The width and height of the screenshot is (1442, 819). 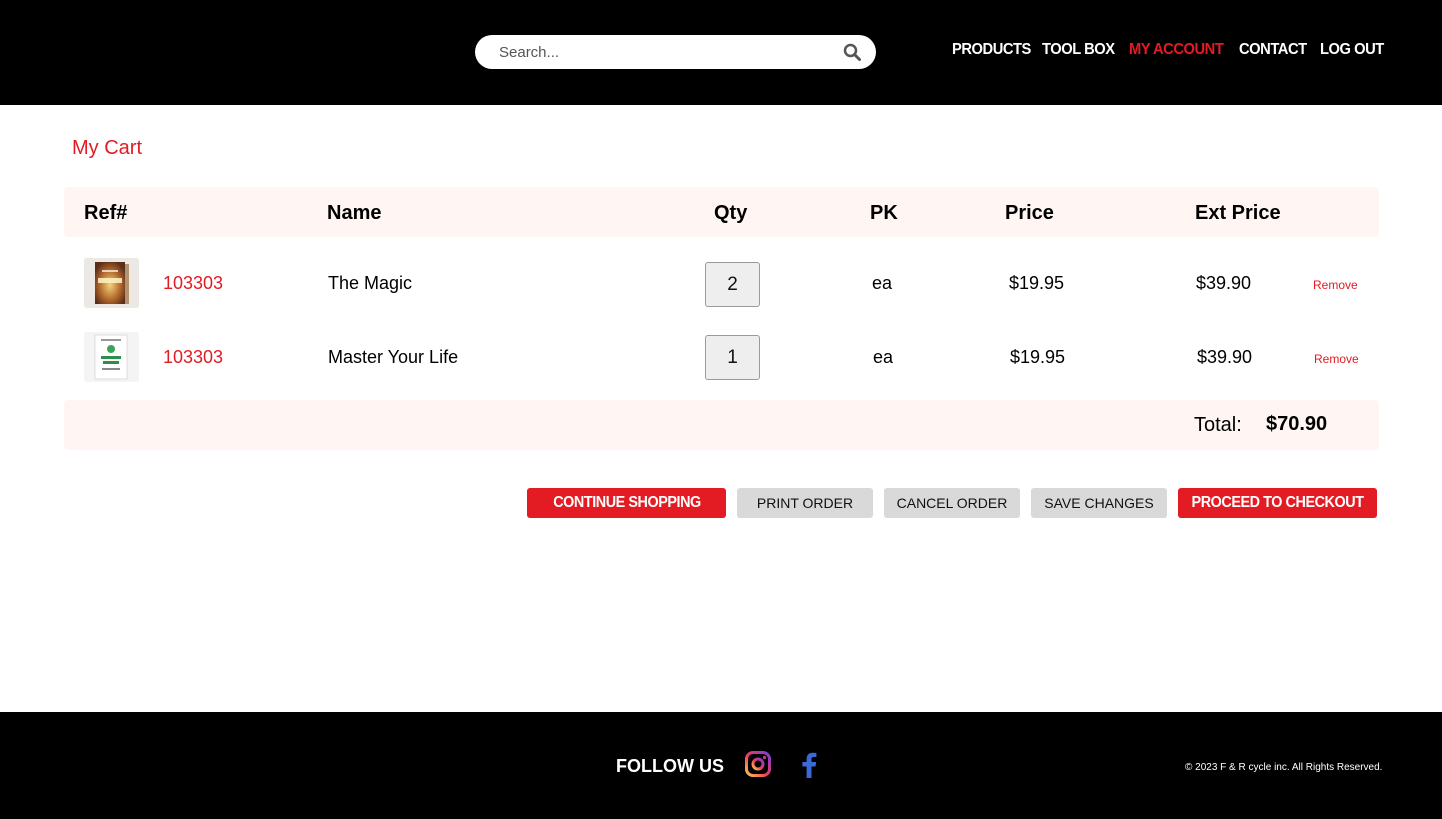 What do you see at coordinates (991, 53) in the screenshot?
I see `nav-products: PRODUCTS` at bounding box center [991, 53].